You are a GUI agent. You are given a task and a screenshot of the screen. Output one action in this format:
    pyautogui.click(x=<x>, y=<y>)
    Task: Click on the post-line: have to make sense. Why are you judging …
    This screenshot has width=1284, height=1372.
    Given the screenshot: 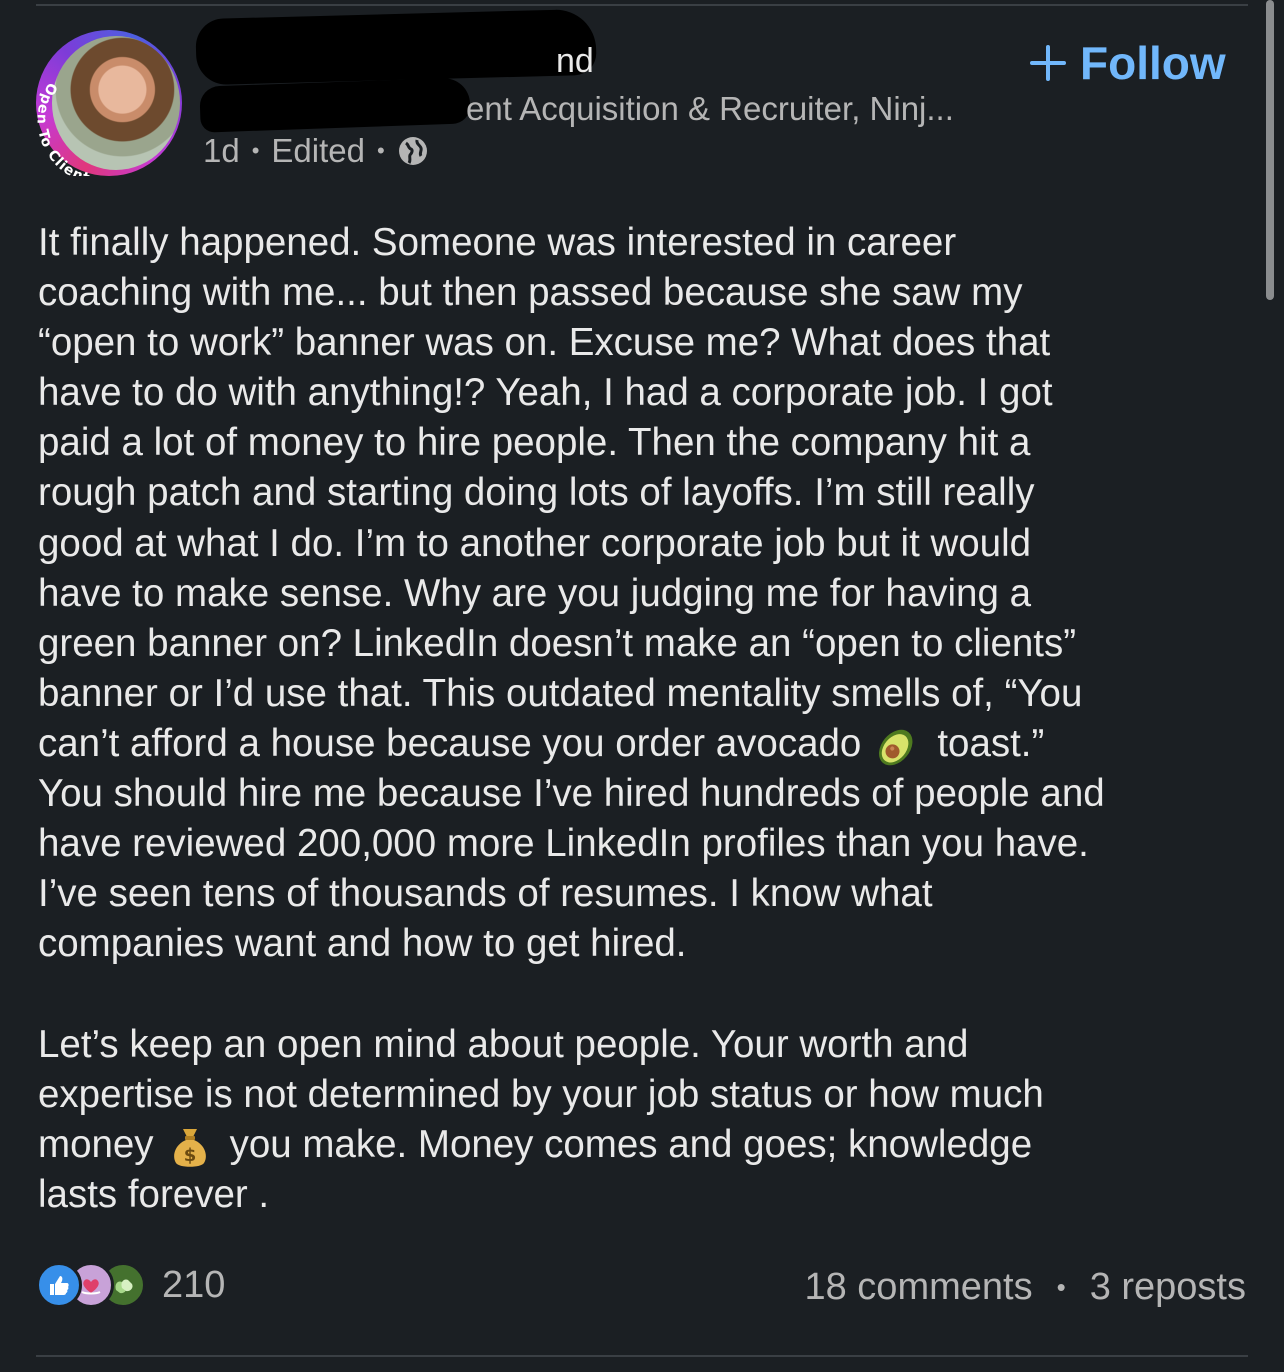 What is the action you would take?
    pyautogui.click(x=534, y=593)
    